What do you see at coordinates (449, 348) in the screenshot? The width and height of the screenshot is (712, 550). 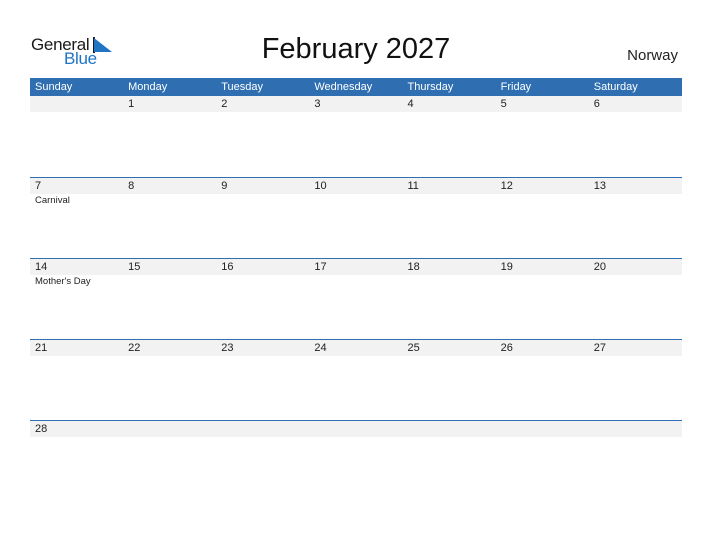 I see `day-number: 25` at bounding box center [449, 348].